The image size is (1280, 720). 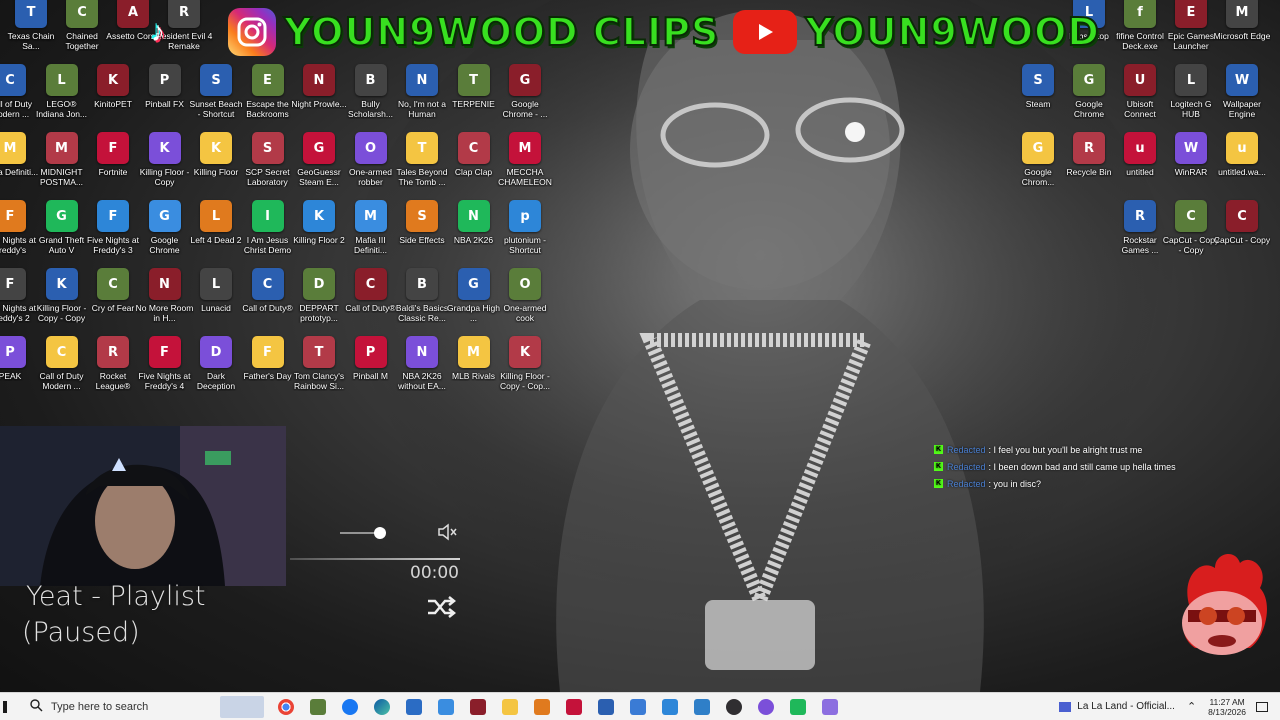 What do you see at coordinates (8, 707) in the screenshot?
I see `windows-start-icon` at bounding box center [8, 707].